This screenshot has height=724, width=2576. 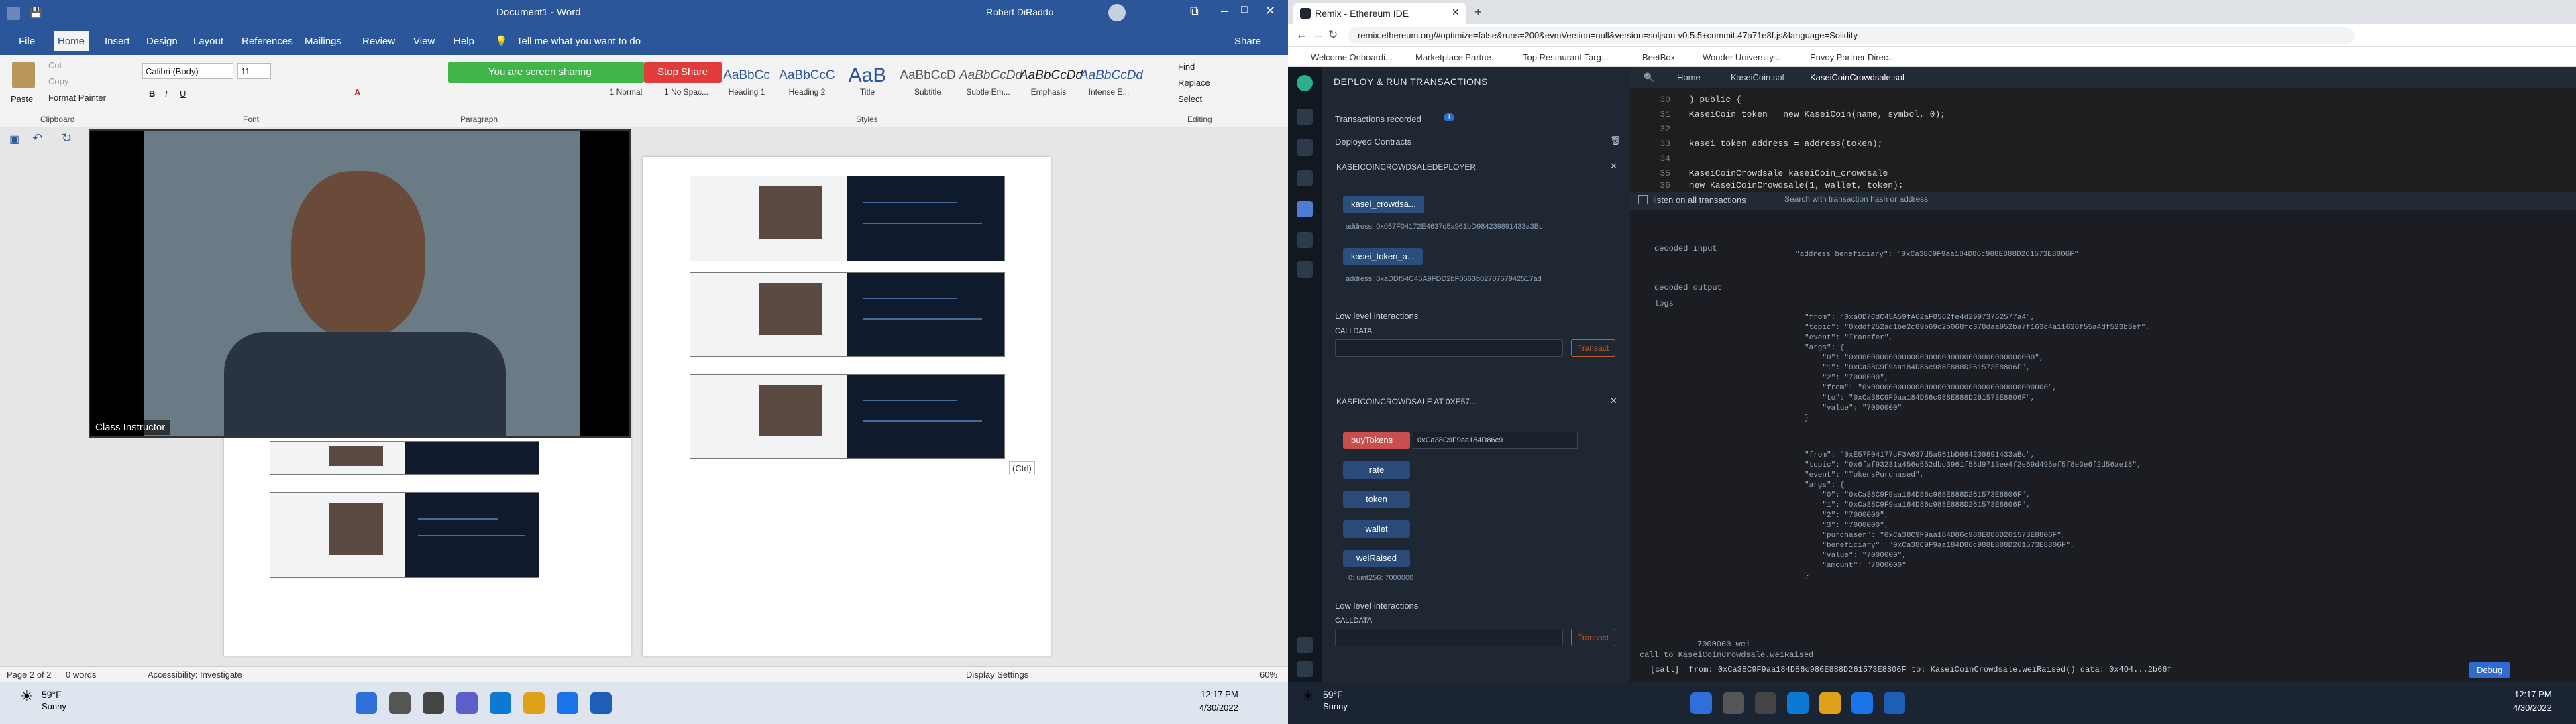 I want to click on style-emphasis: AaBbCcDd Emphasis, so click(x=1051, y=85).